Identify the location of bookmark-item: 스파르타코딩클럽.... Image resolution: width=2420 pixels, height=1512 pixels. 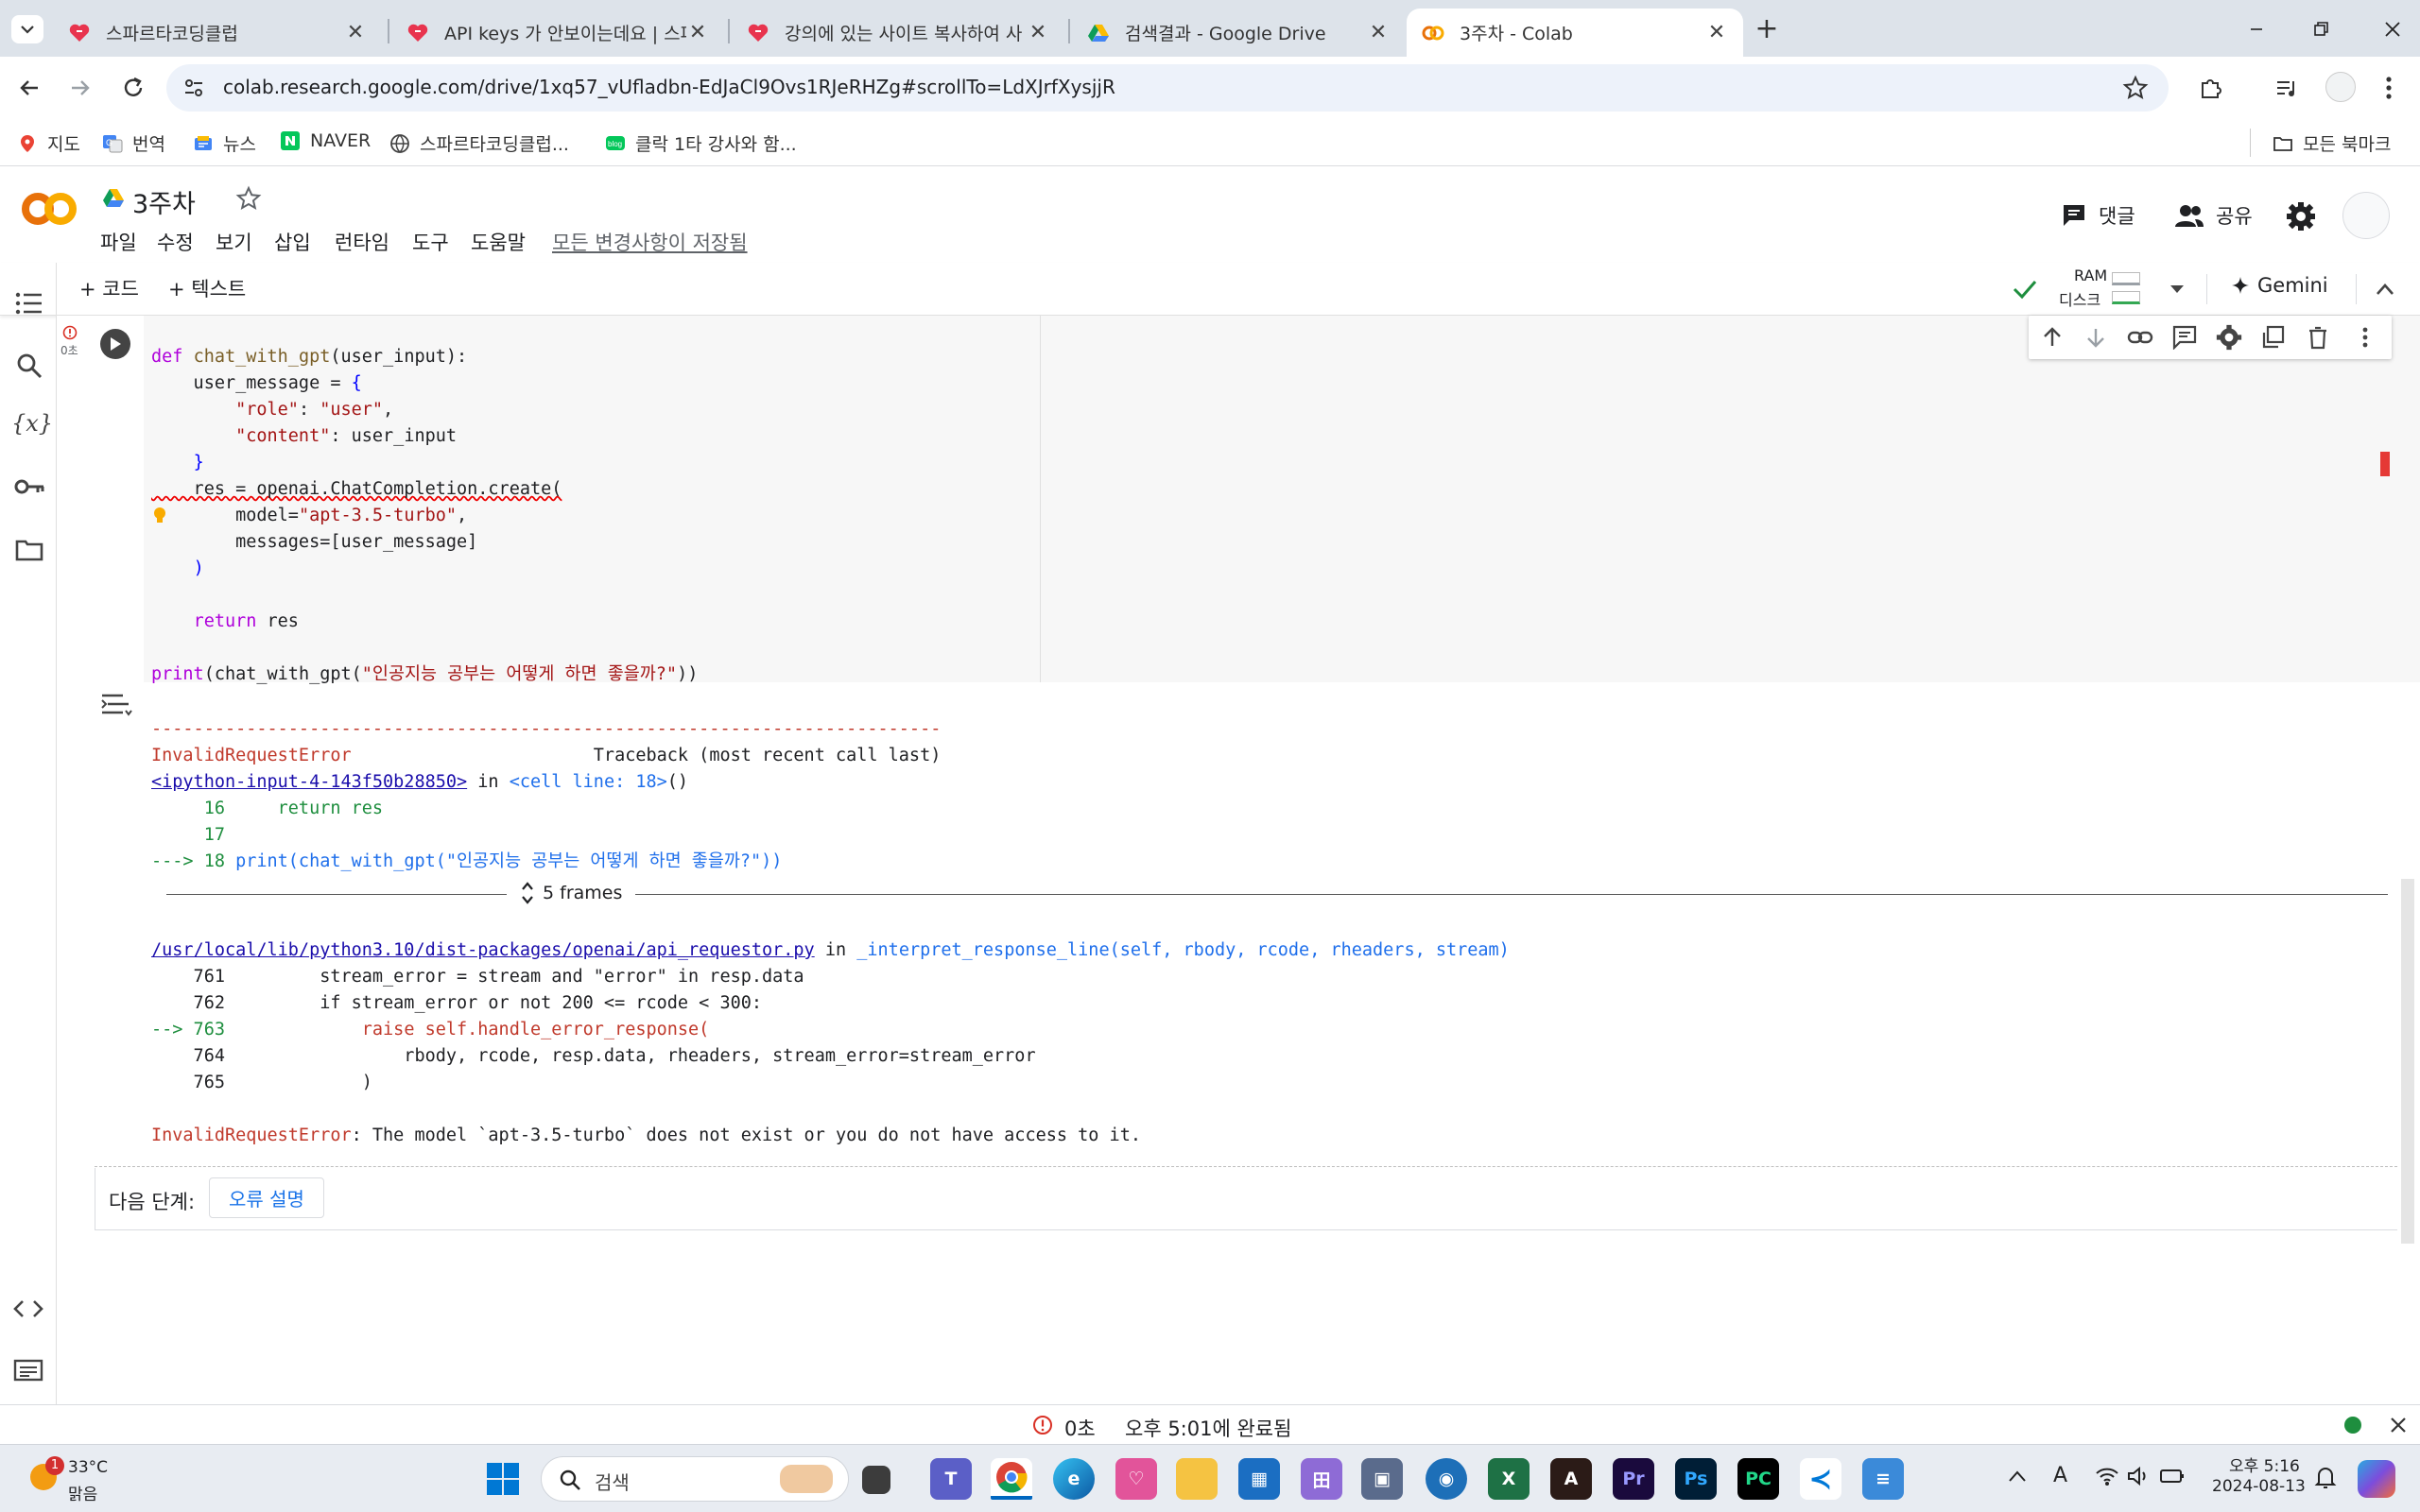
(479, 143).